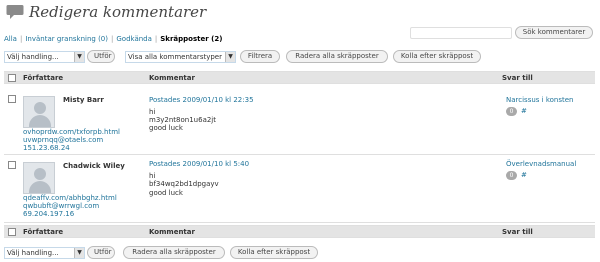 The width and height of the screenshot is (600, 262). What do you see at coordinates (172, 232) in the screenshot?
I see `column-comment-footer: Kommentar` at bounding box center [172, 232].